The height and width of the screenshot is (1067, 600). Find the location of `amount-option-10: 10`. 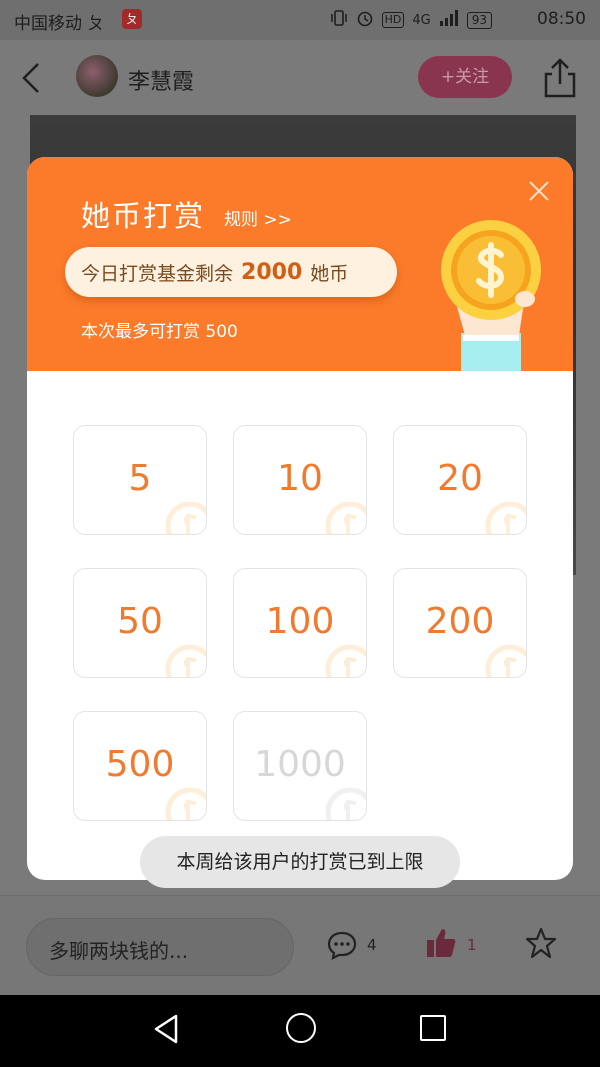

amount-option-10: 10 is located at coordinates (300, 480).